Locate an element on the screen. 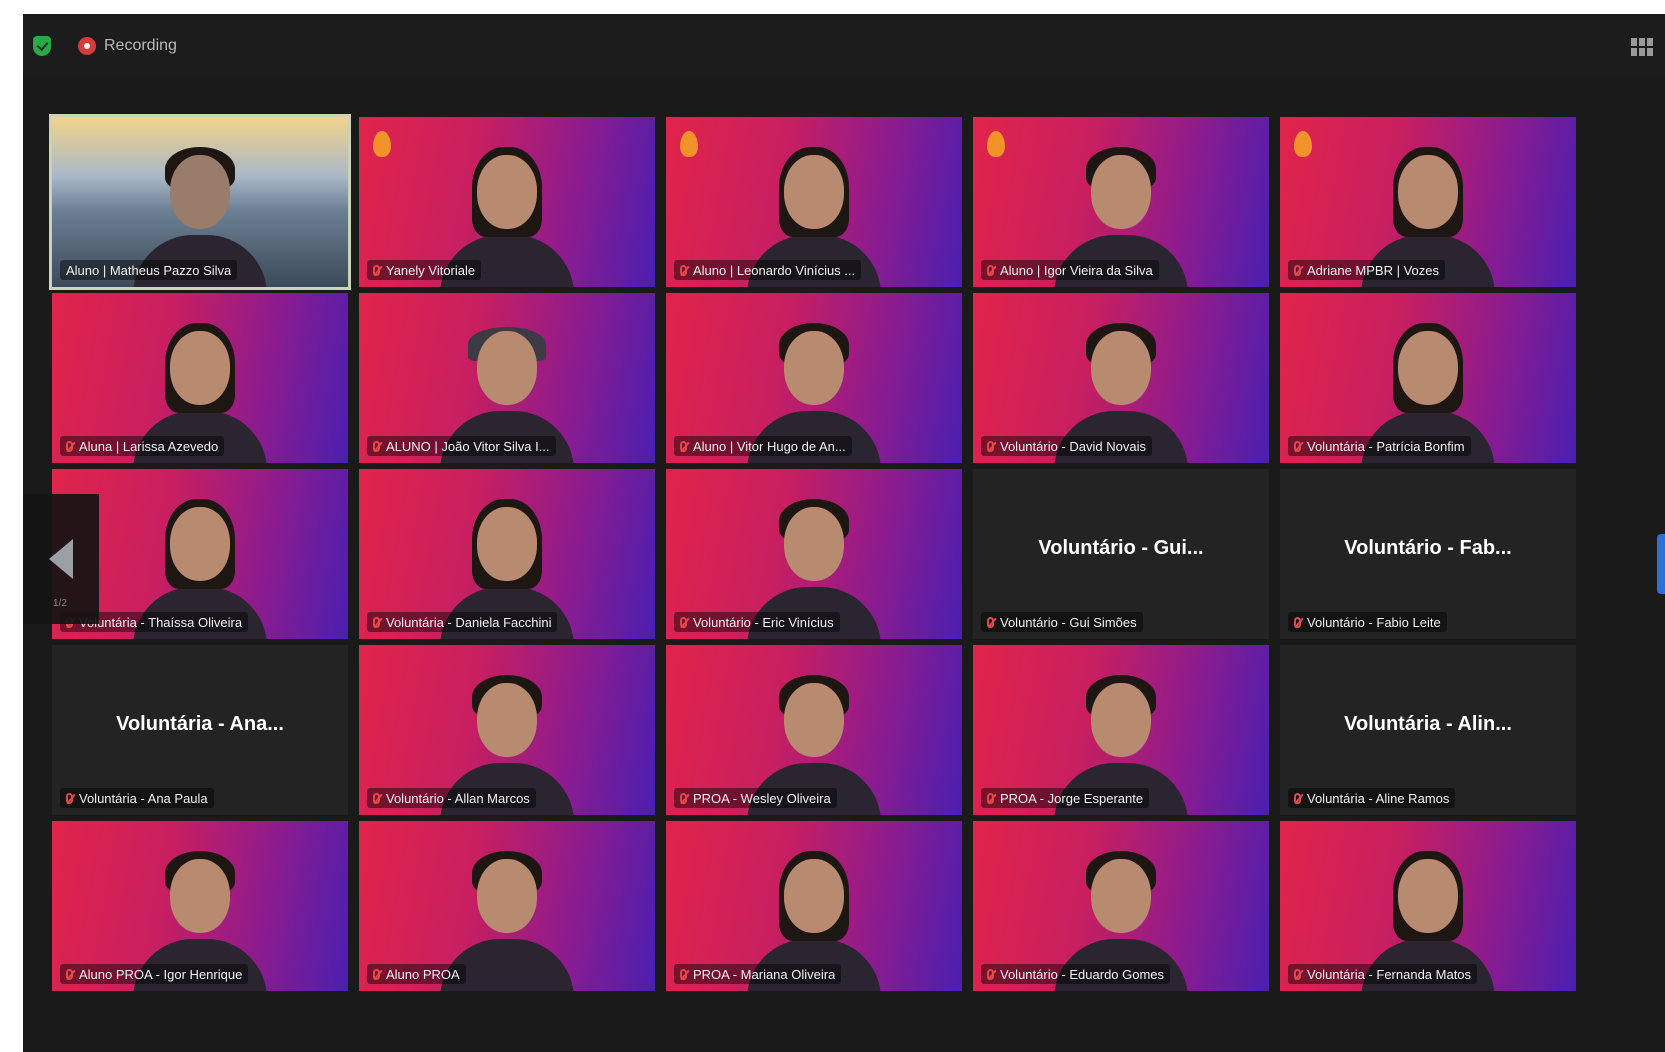  participant-name: Voluntária - Patrícia Bonfim is located at coordinates (1386, 446).